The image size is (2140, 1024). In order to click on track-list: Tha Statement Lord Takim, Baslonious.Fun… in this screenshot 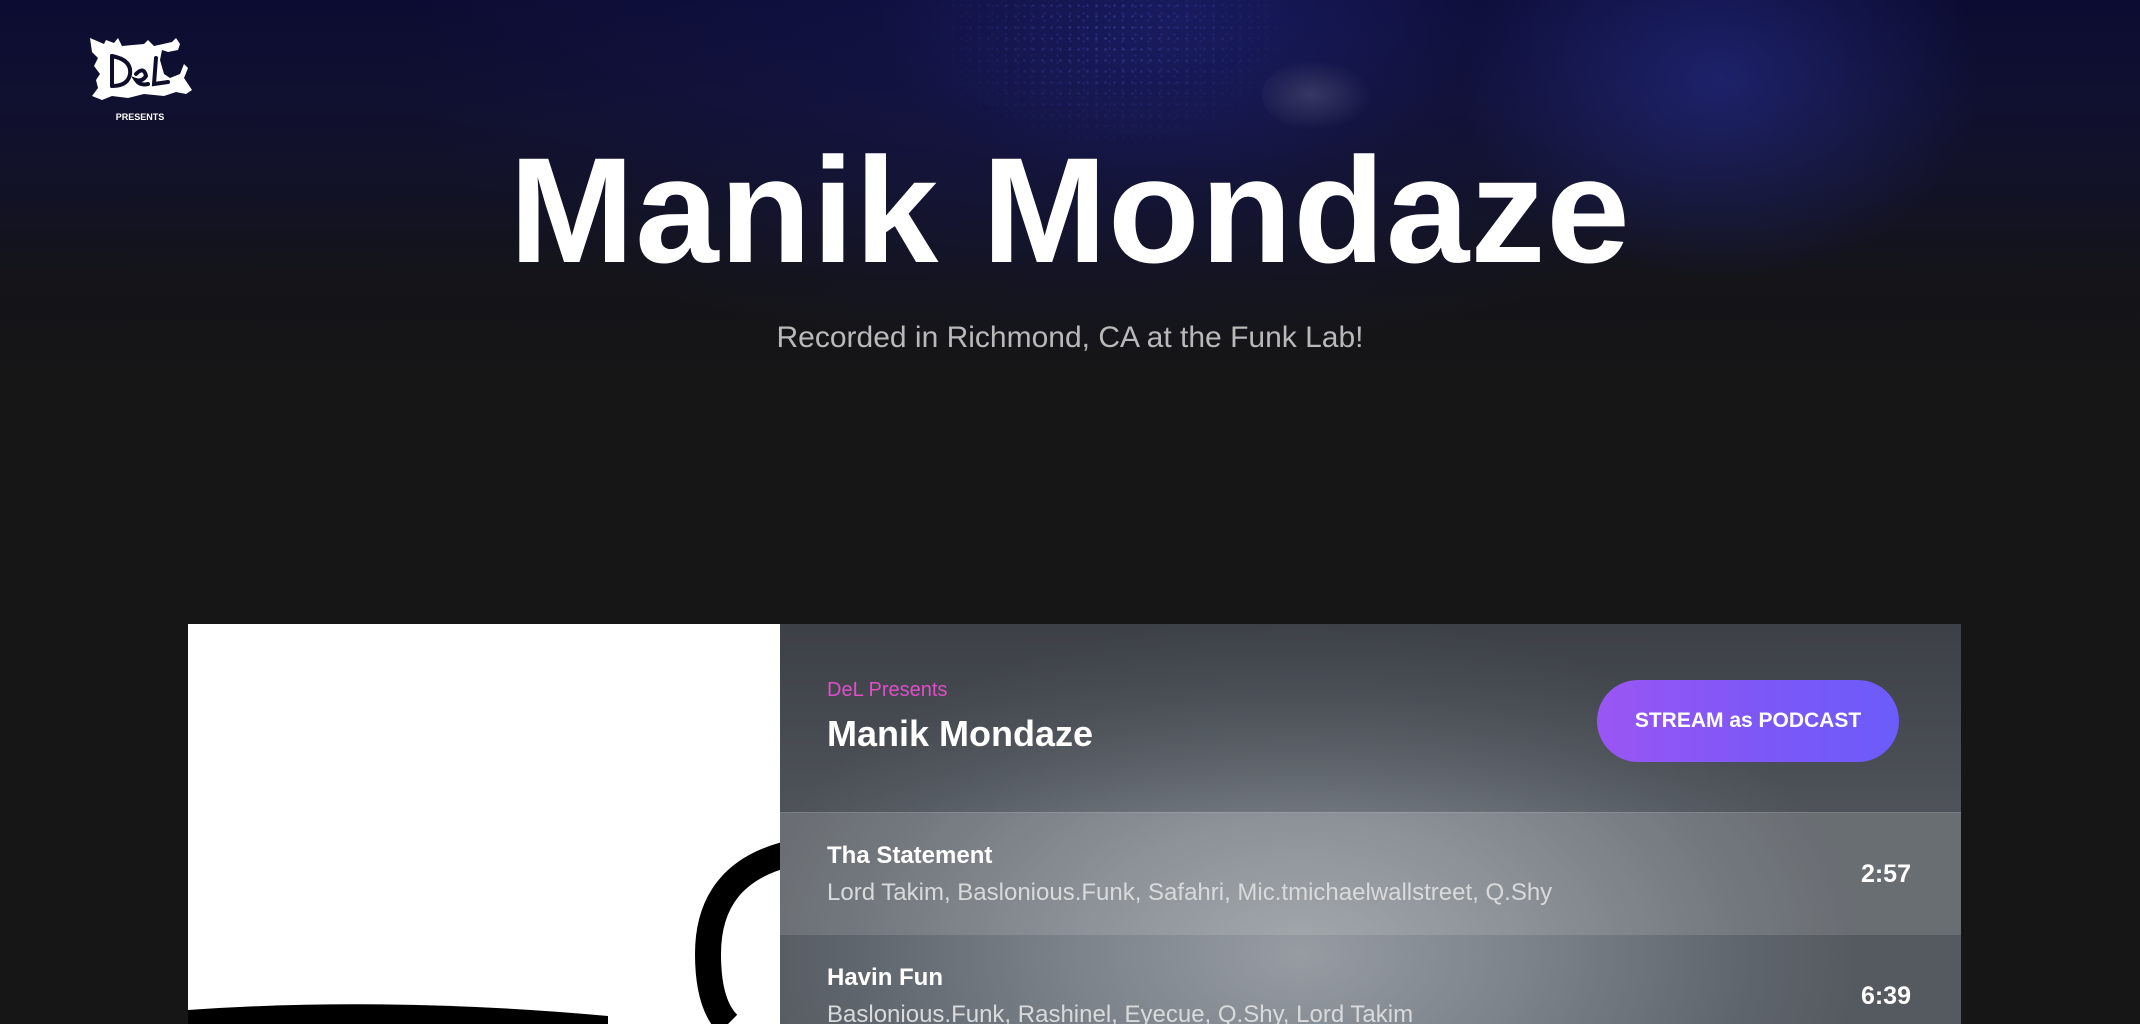, I will do `click(1370, 918)`.